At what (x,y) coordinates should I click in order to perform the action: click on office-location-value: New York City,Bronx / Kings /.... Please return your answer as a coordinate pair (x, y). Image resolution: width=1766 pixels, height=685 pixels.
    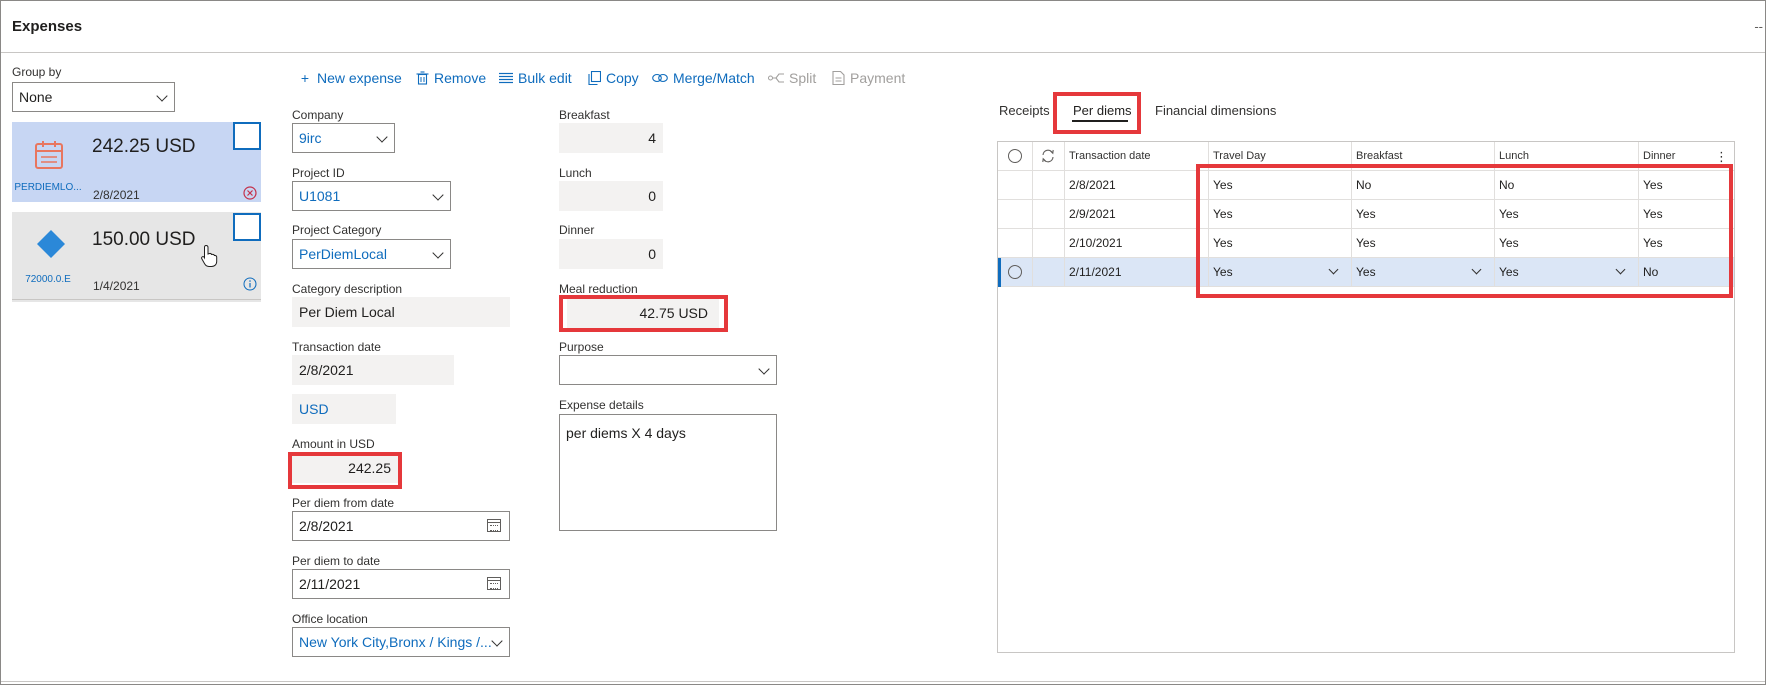
    Looking at the image, I should click on (395, 642).